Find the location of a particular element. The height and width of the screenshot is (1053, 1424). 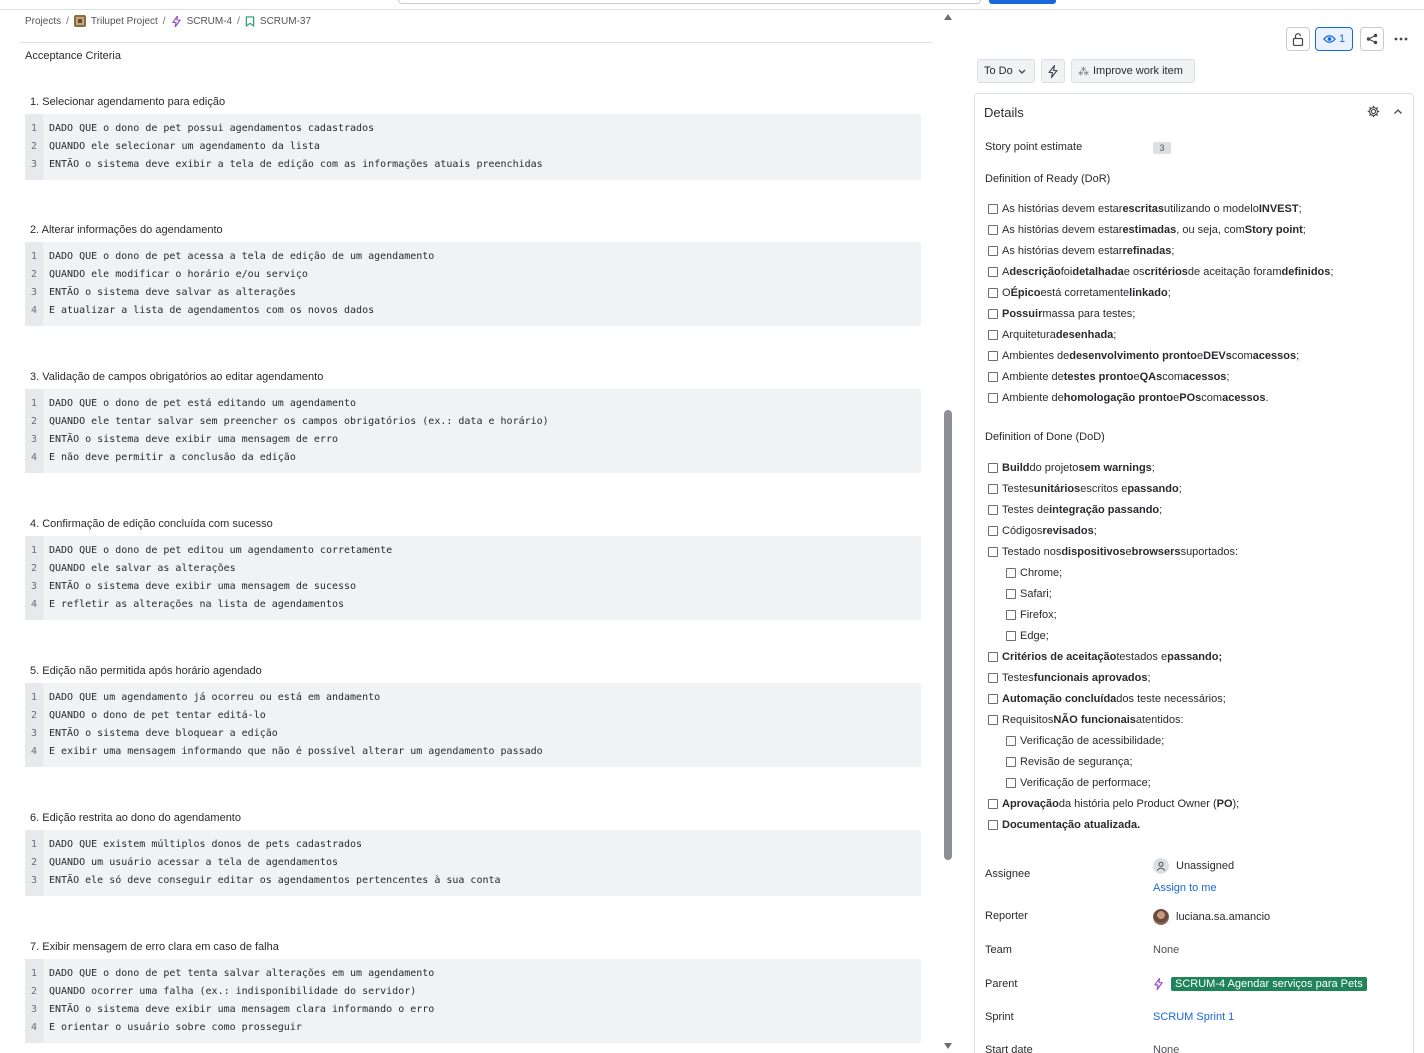

breadcrumb-label: Projects is located at coordinates (43, 21).